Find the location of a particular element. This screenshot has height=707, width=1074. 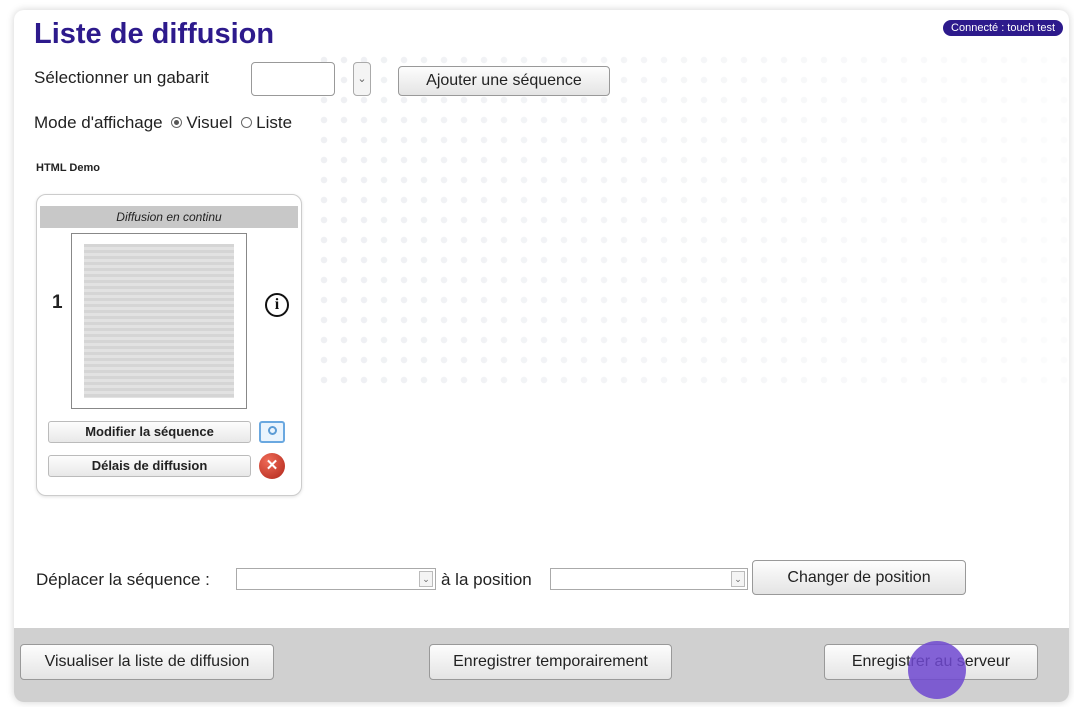

preview-playlist-button: Visualiser la liste de diffusion is located at coordinates (147, 662).